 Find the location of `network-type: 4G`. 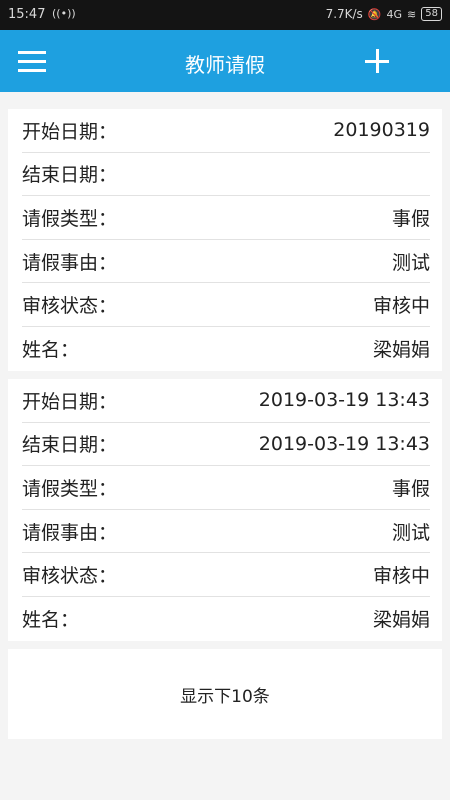

network-type: 4G is located at coordinates (394, 14).